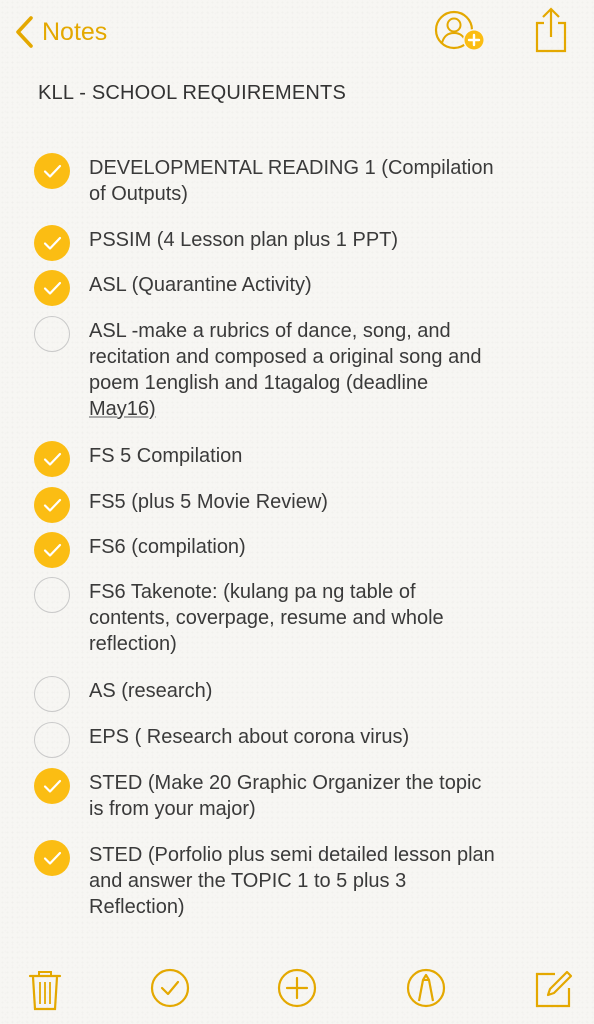 Image resolution: width=594 pixels, height=1024 pixels. I want to click on note-title: KLL - SCHOOL REQUIREMENTS, so click(192, 93).